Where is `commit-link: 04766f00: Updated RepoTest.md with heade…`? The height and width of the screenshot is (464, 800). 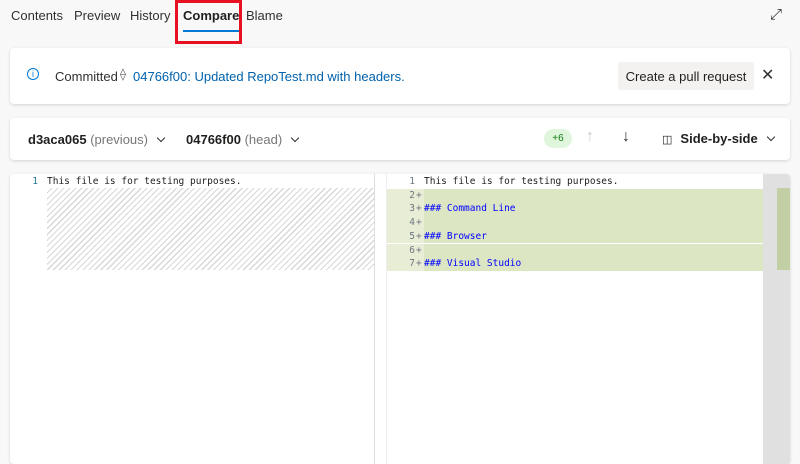
commit-link: 04766f00: Updated RepoTest.md with heade… is located at coordinates (269, 76).